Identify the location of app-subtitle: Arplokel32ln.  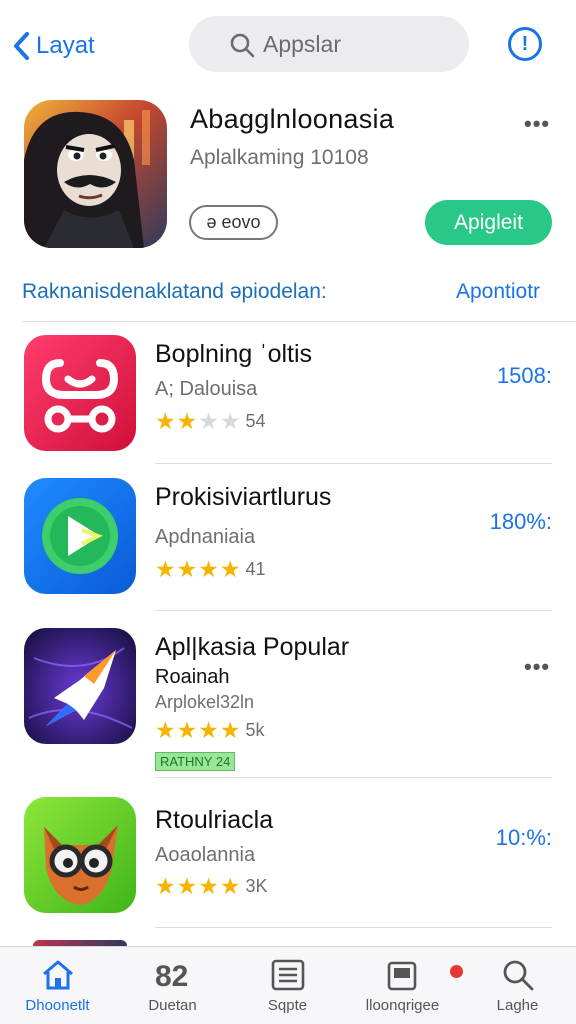
(205, 702).